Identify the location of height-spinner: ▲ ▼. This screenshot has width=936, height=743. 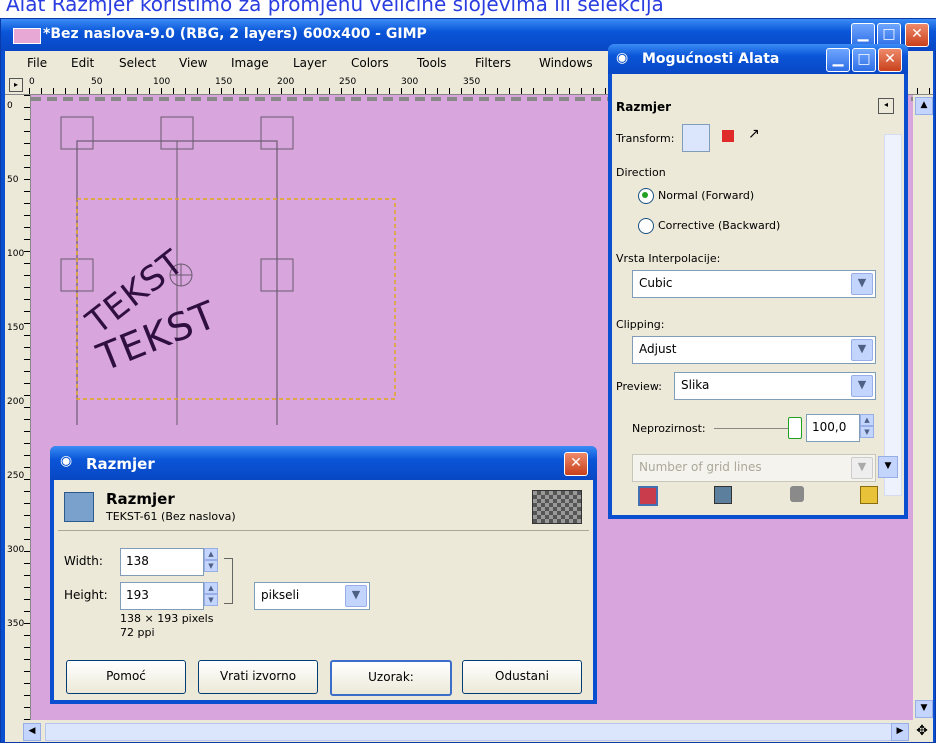
(211, 595).